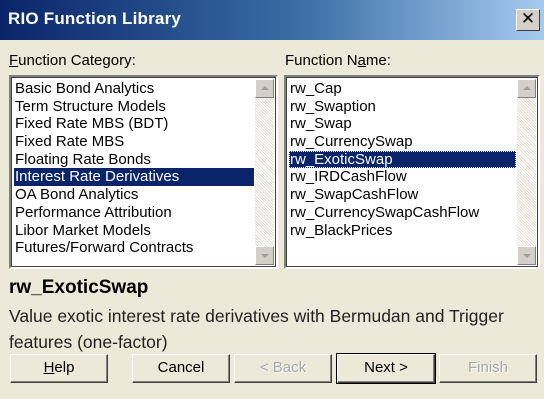  I want to click on help-button: Help, so click(59, 368).